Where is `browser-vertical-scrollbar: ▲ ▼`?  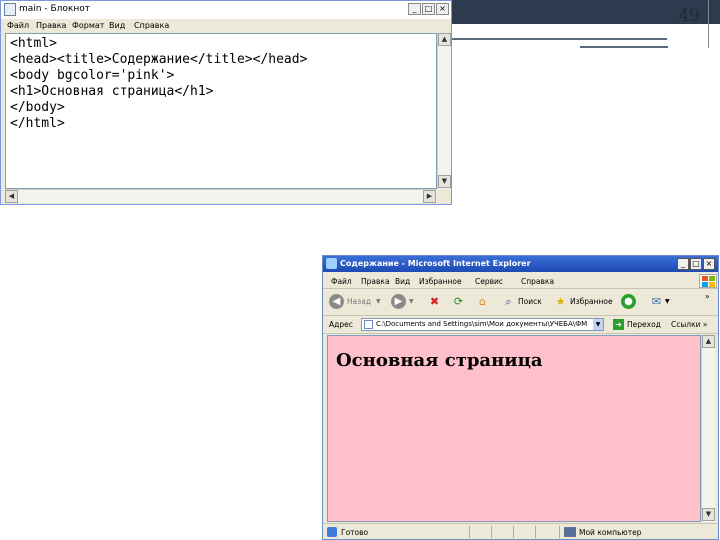
browser-vertical-scrollbar: ▲ ▼ is located at coordinates (708, 428).